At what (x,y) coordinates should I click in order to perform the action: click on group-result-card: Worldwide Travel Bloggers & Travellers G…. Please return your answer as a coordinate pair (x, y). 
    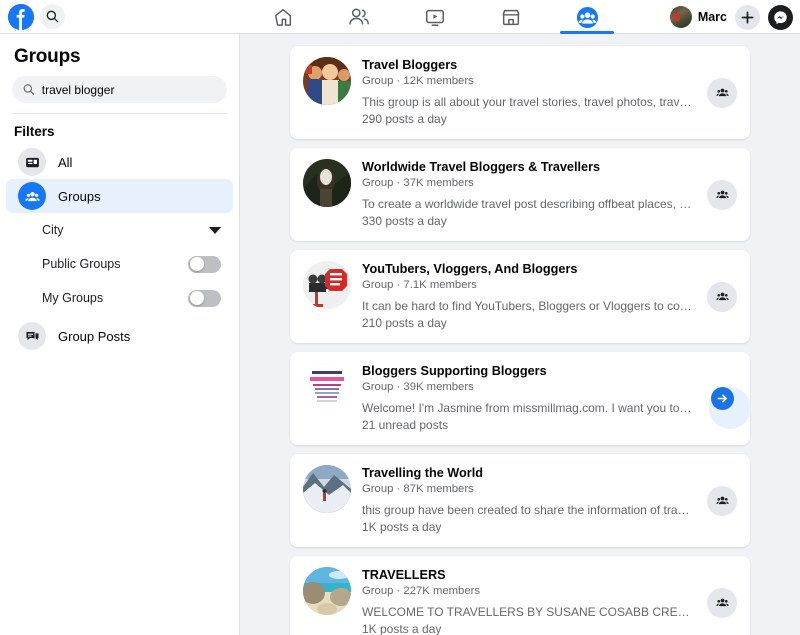
    Looking at the image, I should click on (520, 194).